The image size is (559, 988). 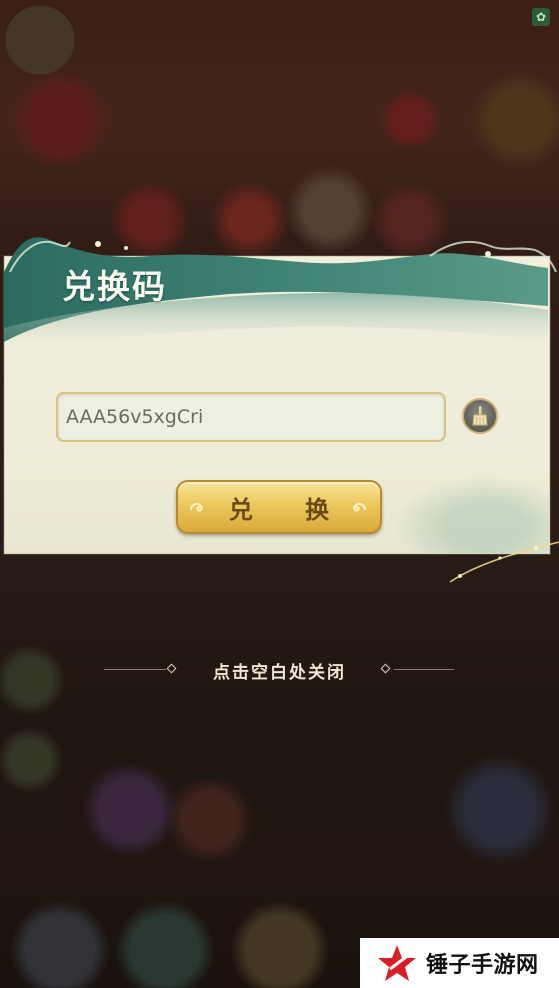 I want to click on site-watermark: 锤子手游网, so click(x=459, y=963).